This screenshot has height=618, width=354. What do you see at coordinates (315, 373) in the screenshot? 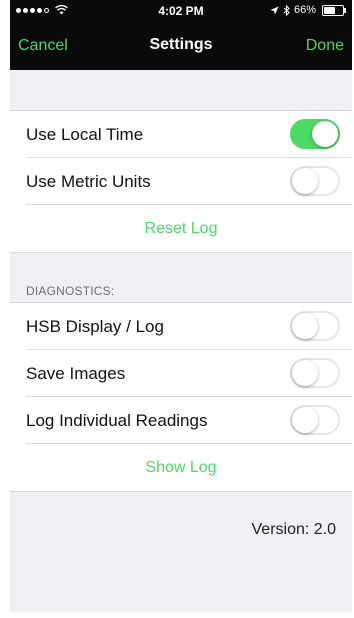
I see `save-images-toggle` at bounding box center [315, 373].